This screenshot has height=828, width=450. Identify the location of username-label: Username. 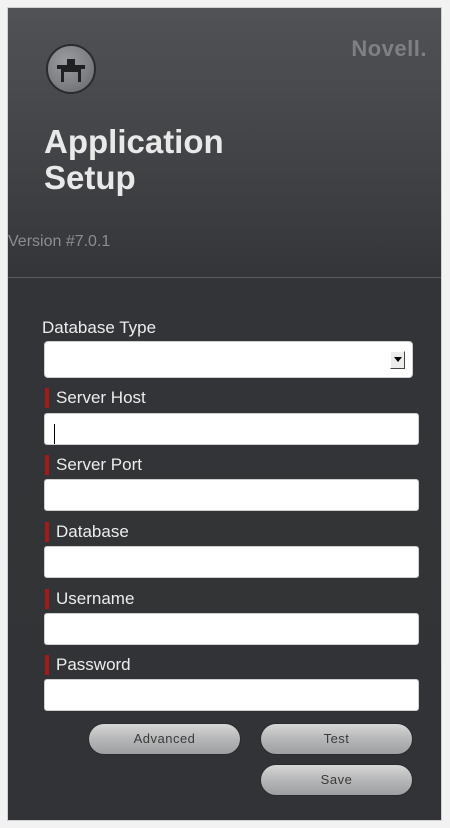
(89, 599).